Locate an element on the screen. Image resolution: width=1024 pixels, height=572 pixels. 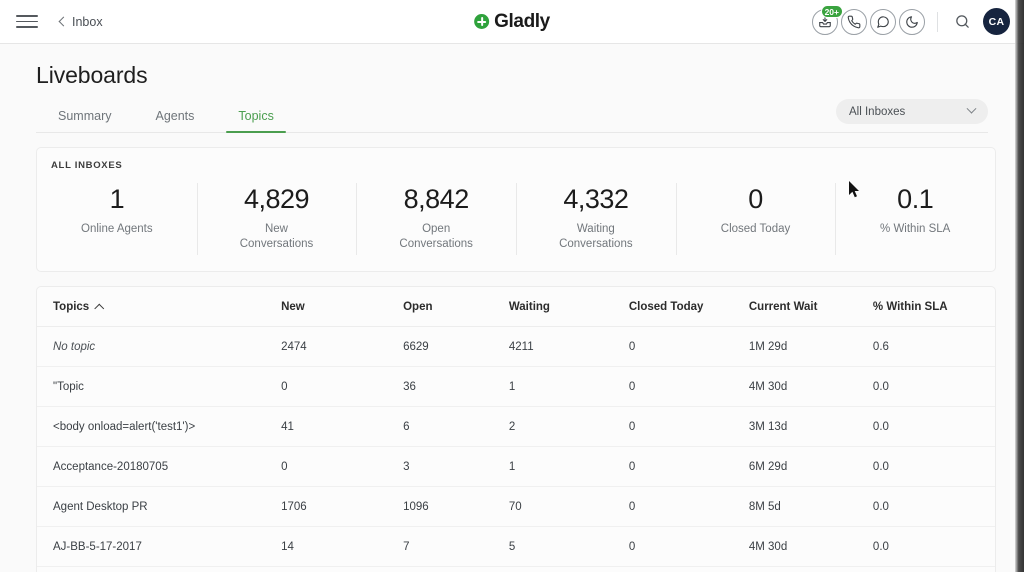
column-header-within-sla: % Within SLA is located at coordinates (933, 306).